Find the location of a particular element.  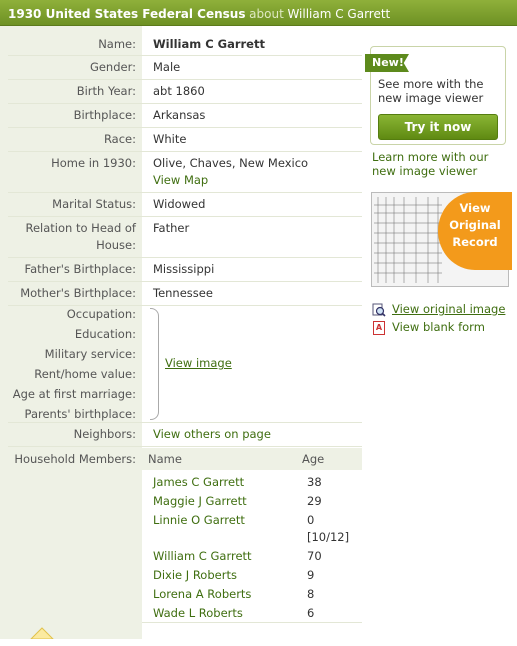

value-birthplace: Arkansas is located at coordinates (179, 115).